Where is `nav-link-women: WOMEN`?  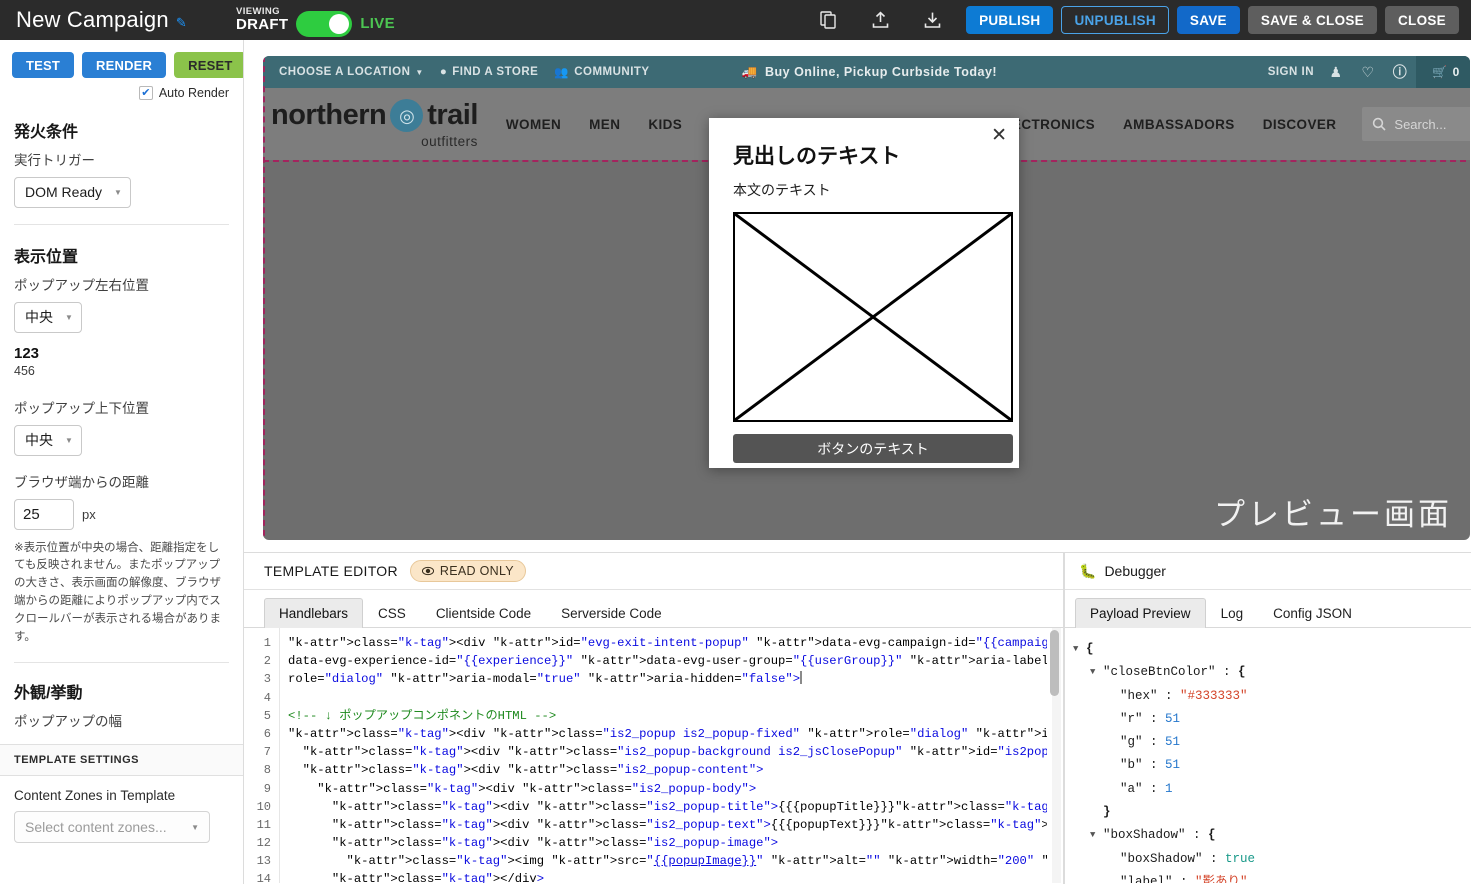
nav-link-women: WOMEN is located at coordinates (533, 124).